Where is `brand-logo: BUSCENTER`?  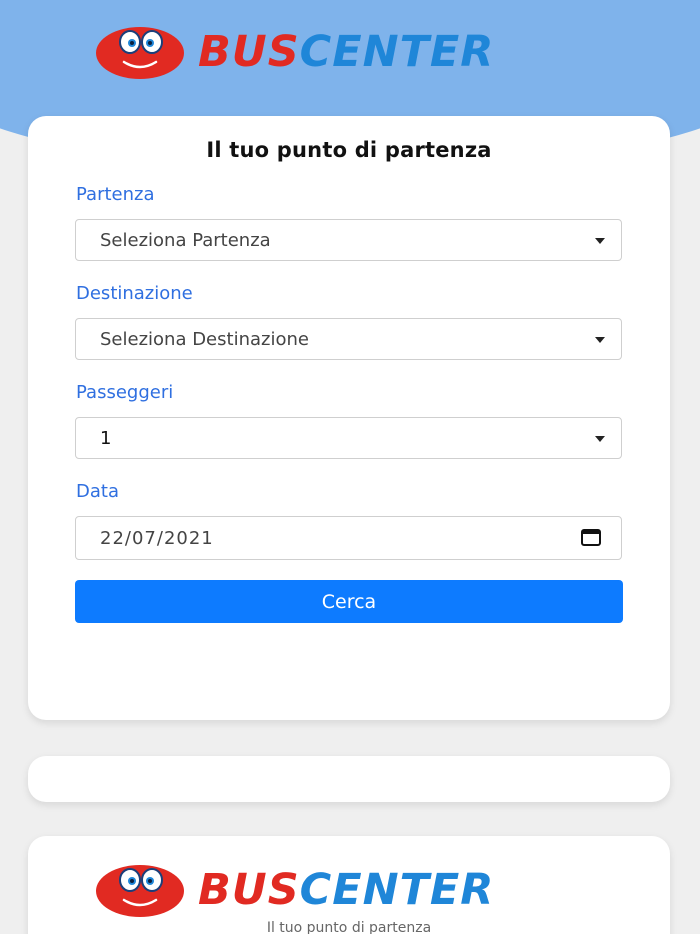 brand-logo: BUSCENTER is located at coordinates (294, 52).